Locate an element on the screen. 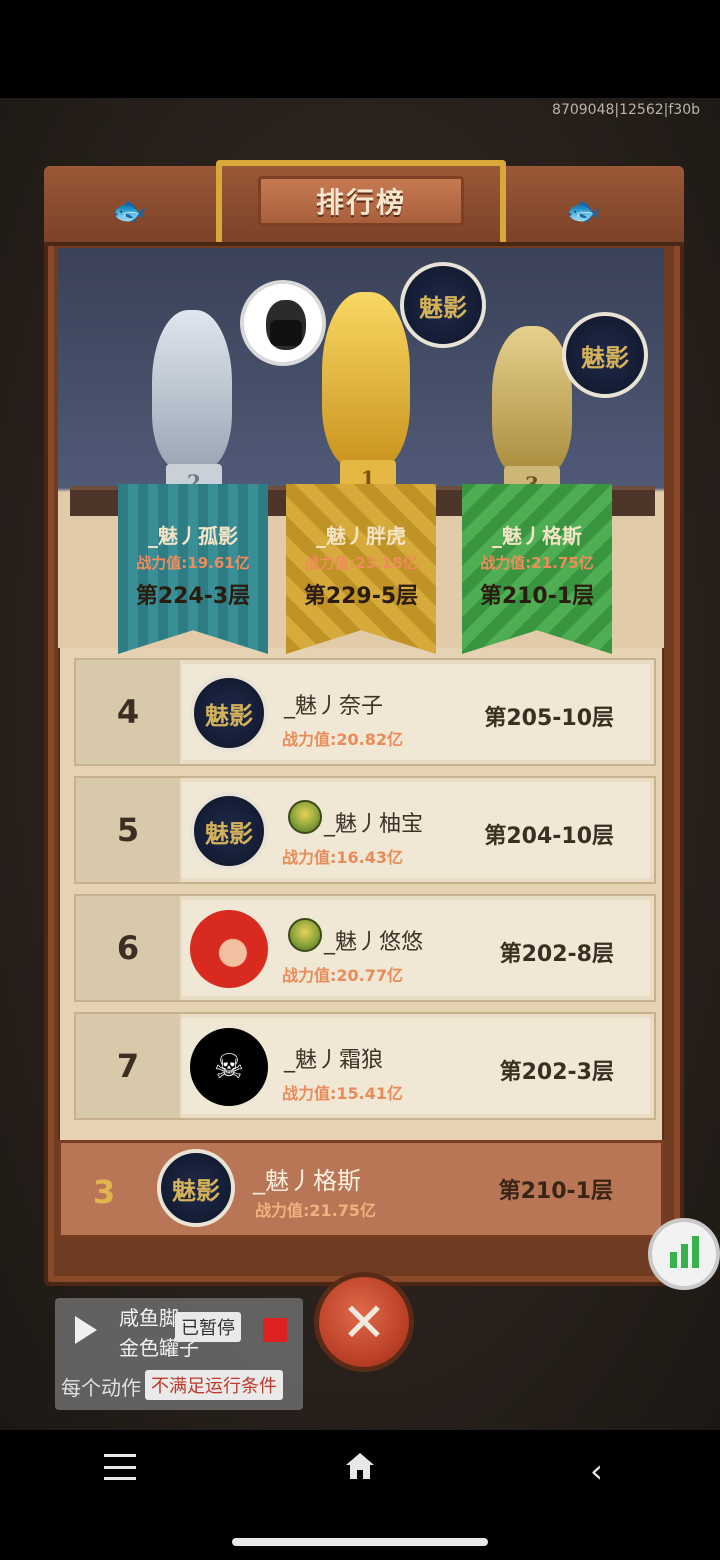 The image size is (720, 1560). title-plate: 排行榜 is located at coordinates (361, 201).